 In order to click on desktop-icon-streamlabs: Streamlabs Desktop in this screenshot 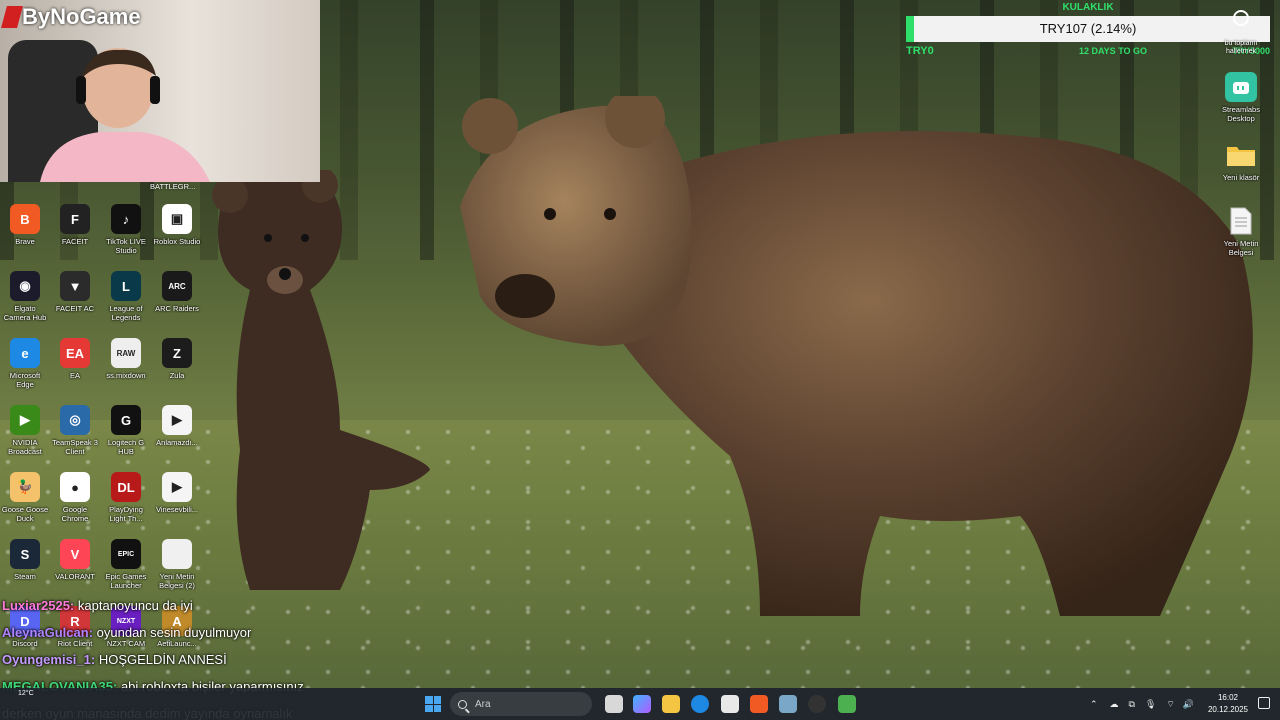, I will do `click(1241, 97)`.